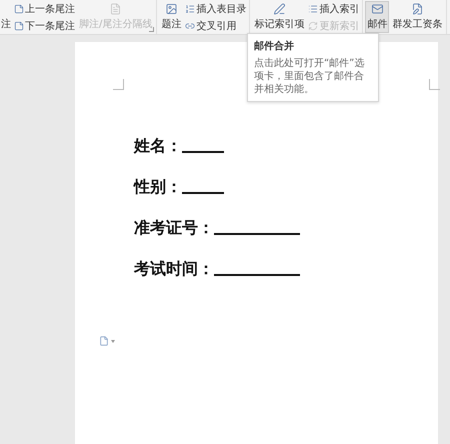 Image resolution: width=450 pixels, height=444 pixels. What do you see at coordinates (216, 9) in the screenshot?
I see `toolbar-button: 插入表目录` at bounding box center [216, 9].